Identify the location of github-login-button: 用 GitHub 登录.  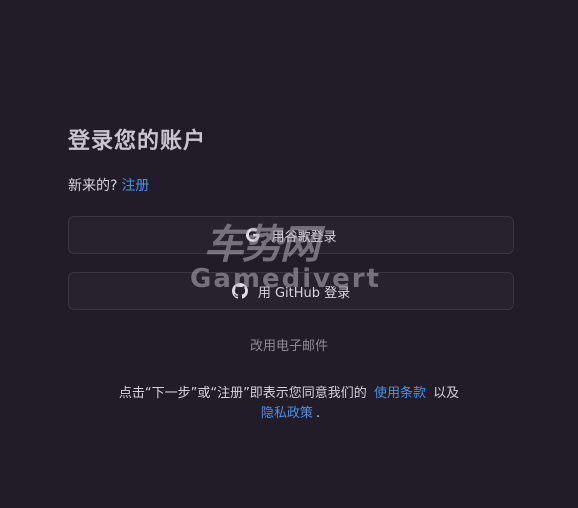
(291, 291).